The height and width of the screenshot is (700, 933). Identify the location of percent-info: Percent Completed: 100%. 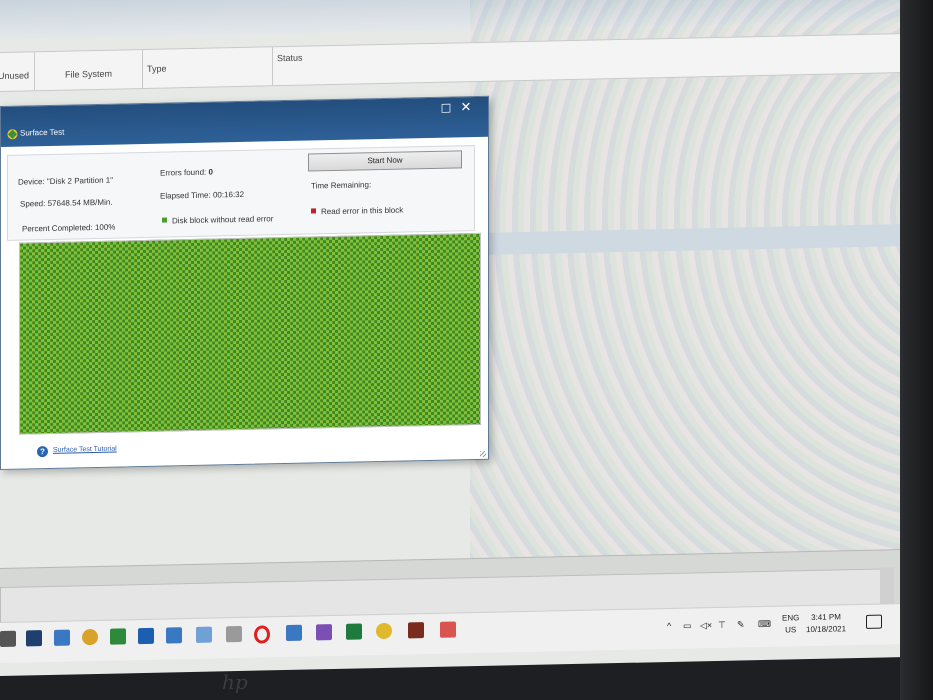
(68, 228).